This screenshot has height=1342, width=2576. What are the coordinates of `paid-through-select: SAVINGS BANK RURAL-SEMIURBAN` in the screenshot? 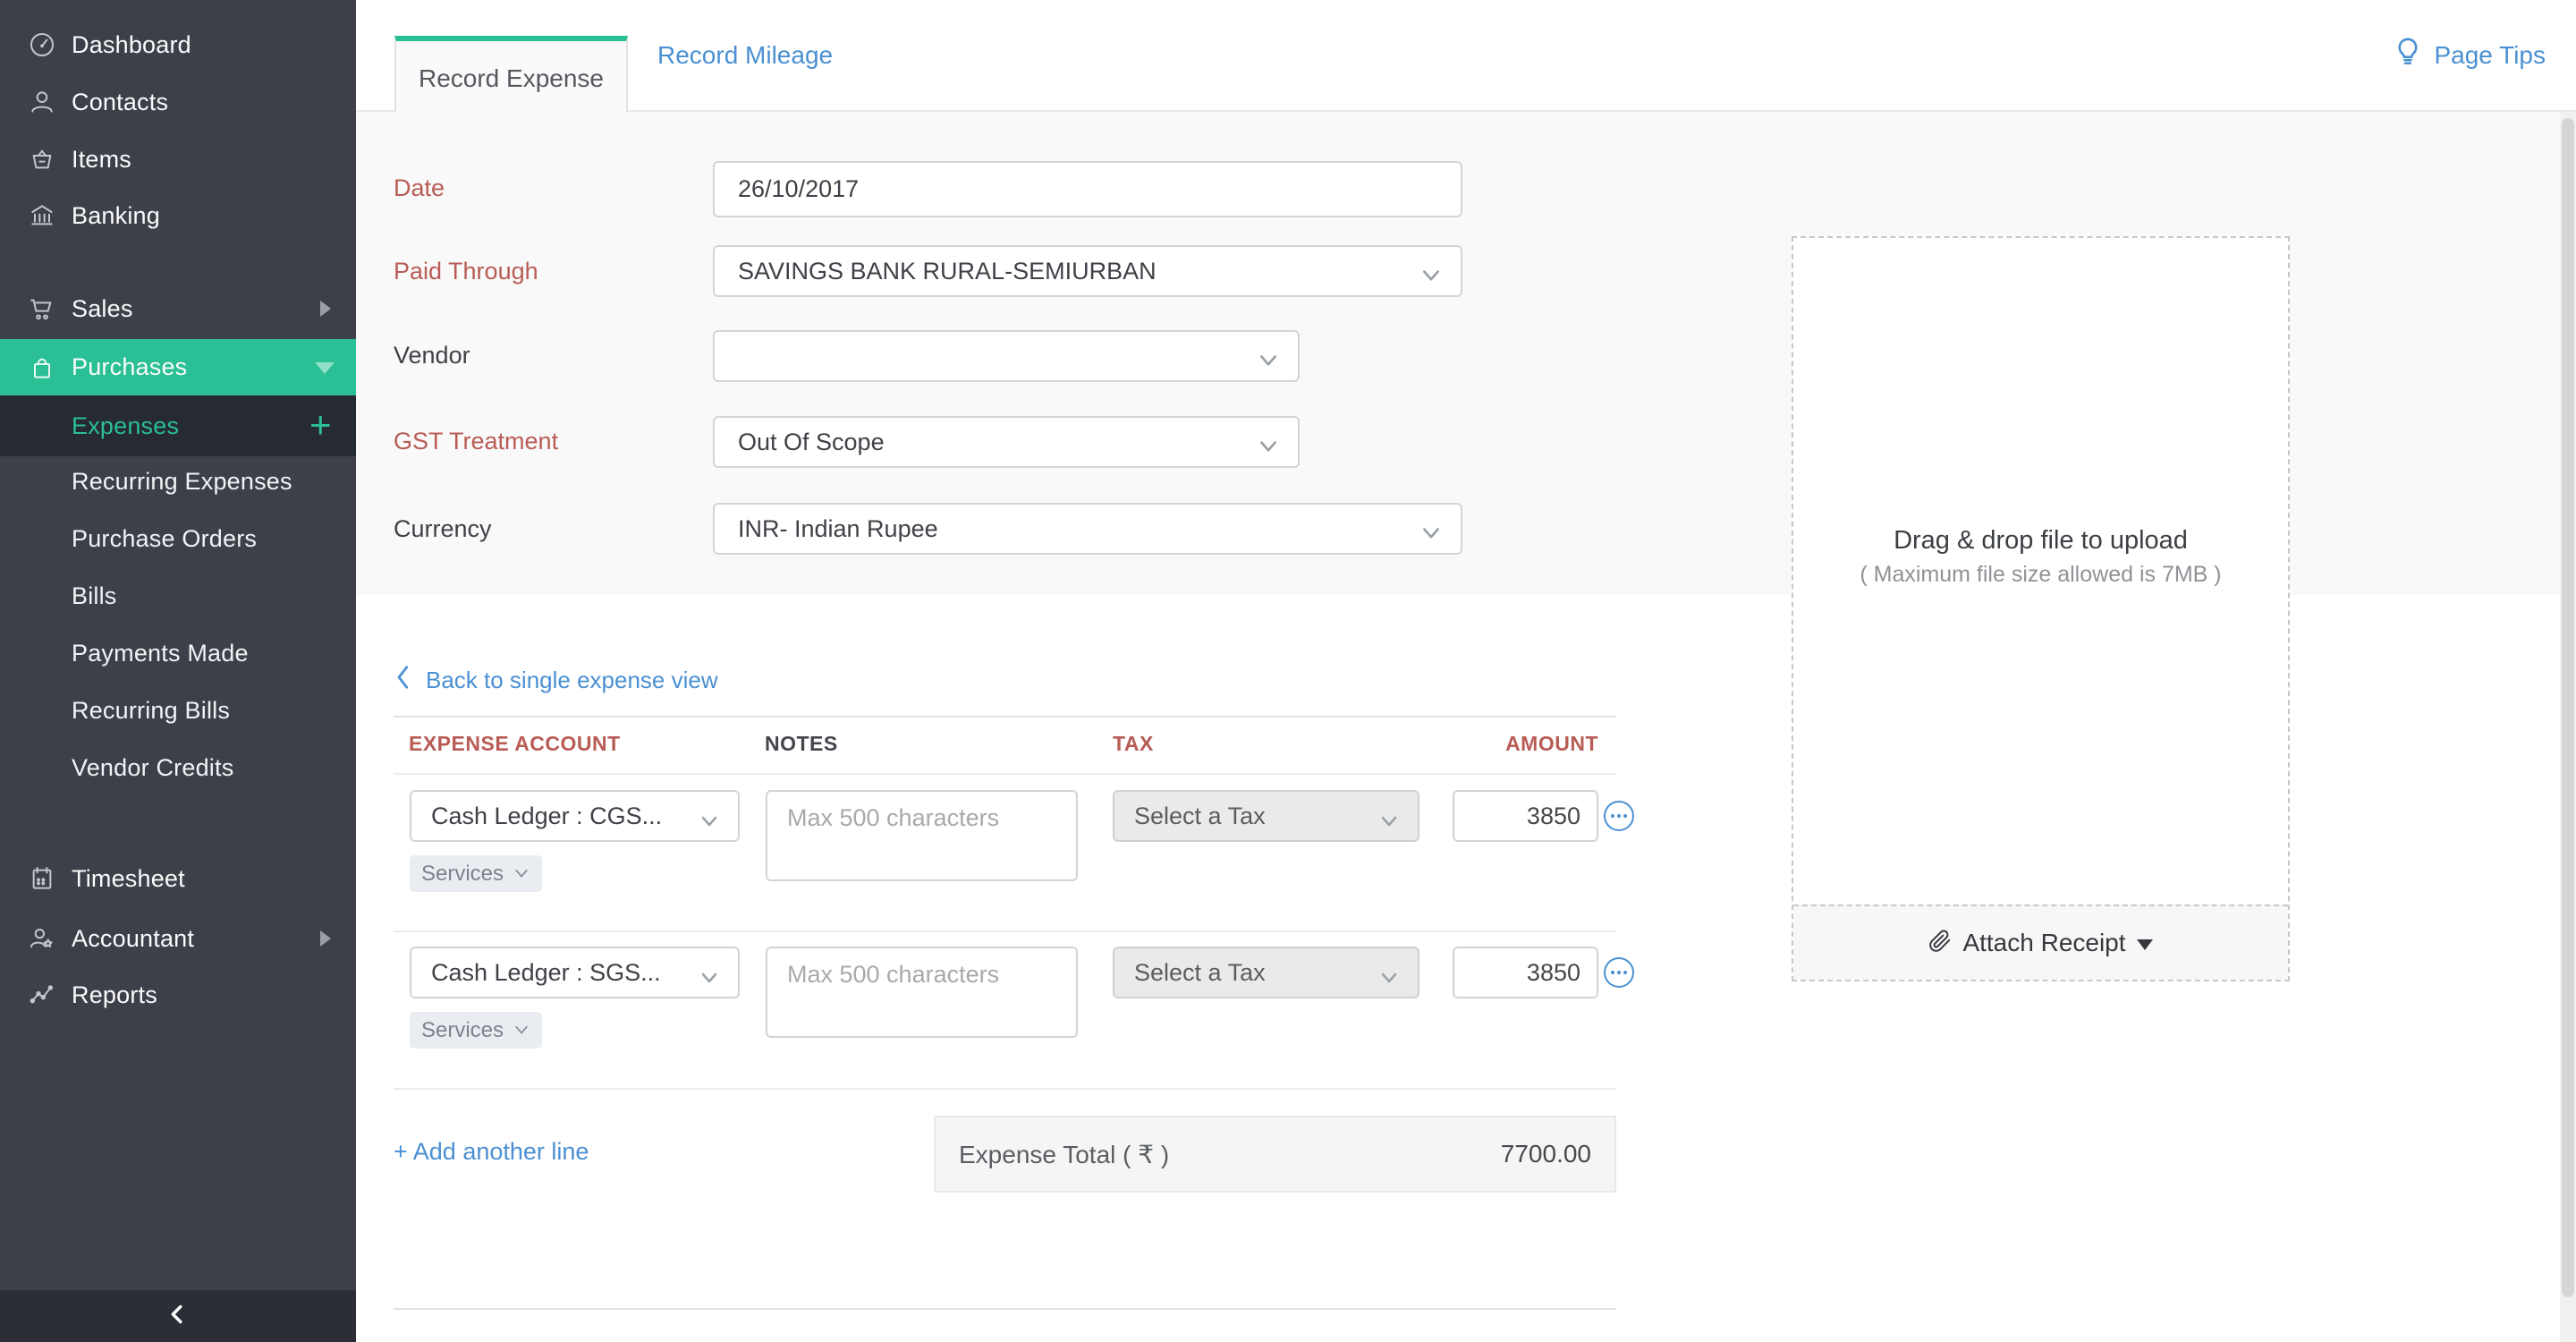 It's located at (1087, 271).